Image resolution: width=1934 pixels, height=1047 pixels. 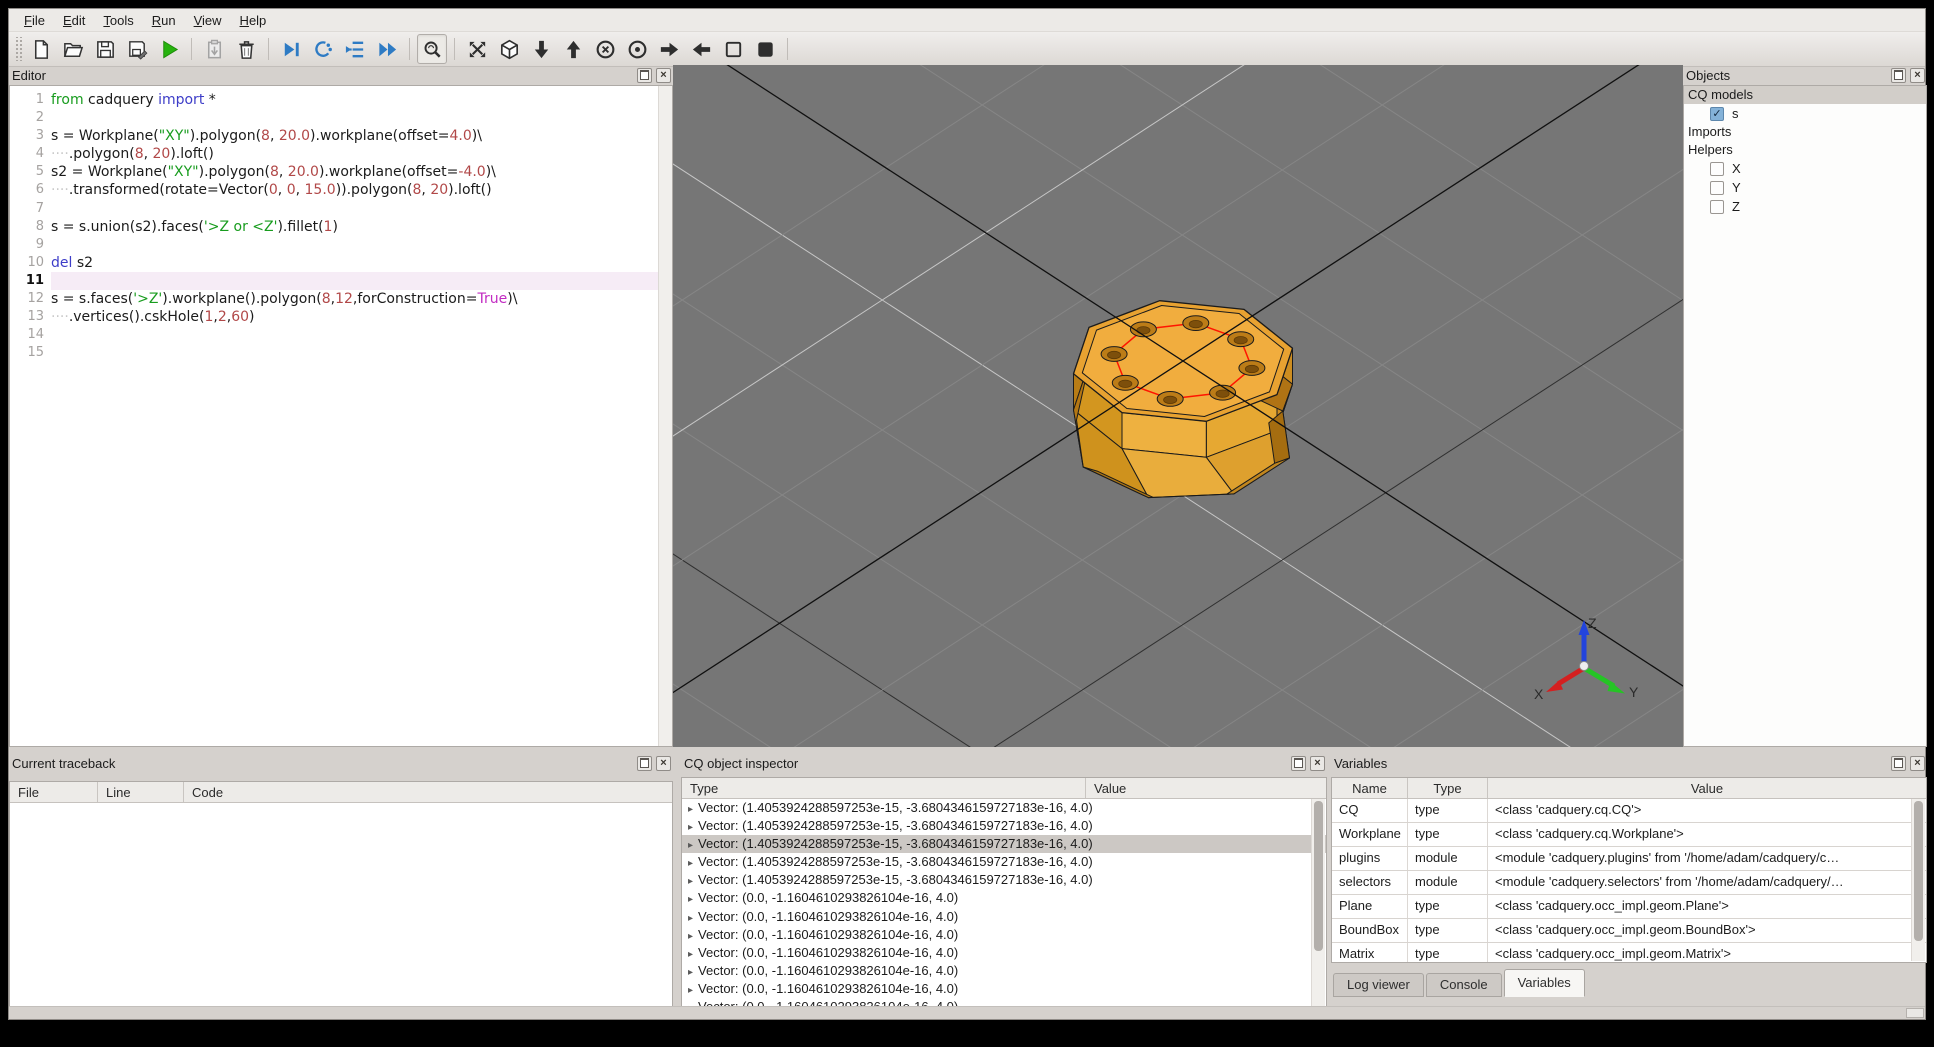 I want to click on traceback-col-code: Code, so click(x=428, y=792).